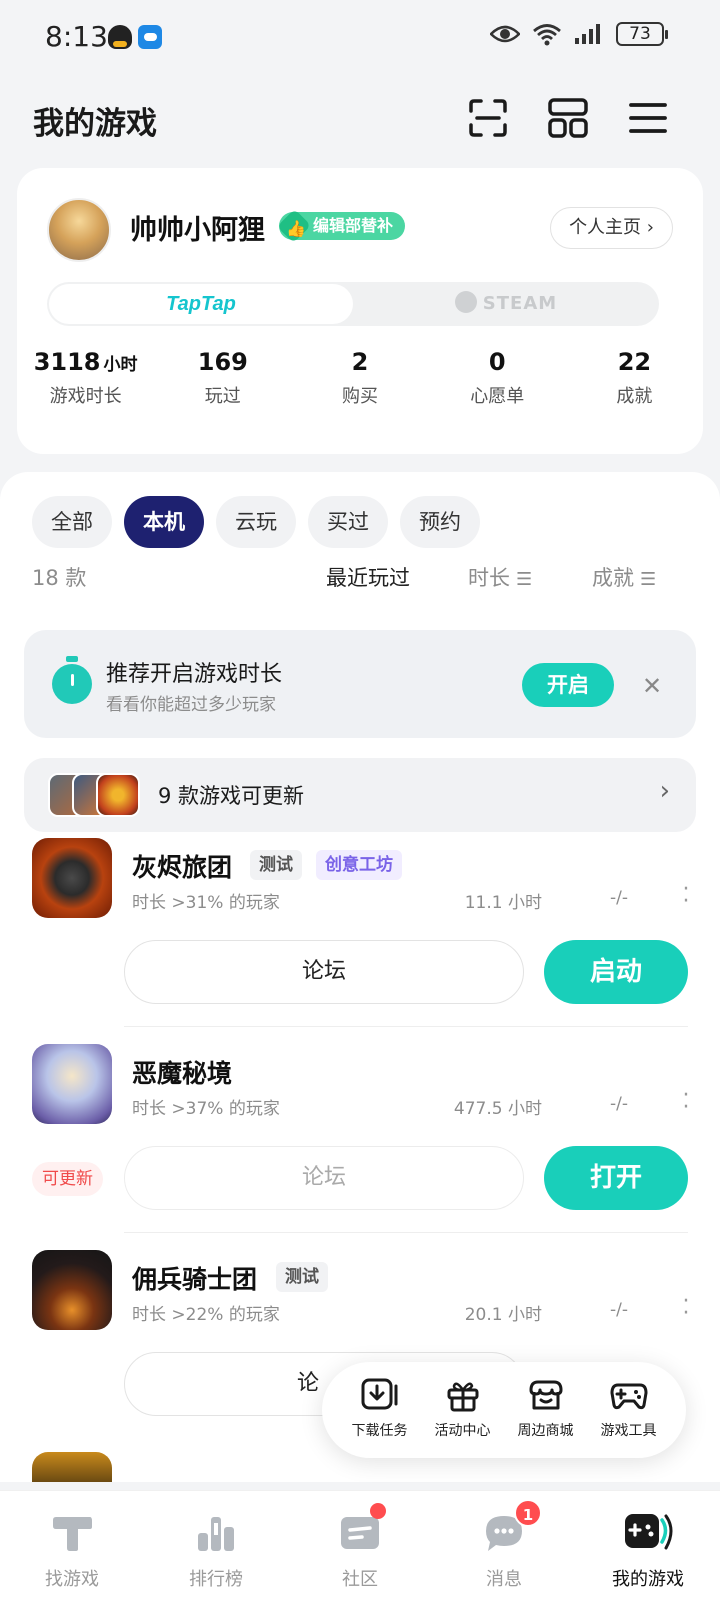  What do you see at coordinates (648, 1546) in the screenshot?
I see `nav-my-games: 我的游戏` at bounding box center [648, 1546].